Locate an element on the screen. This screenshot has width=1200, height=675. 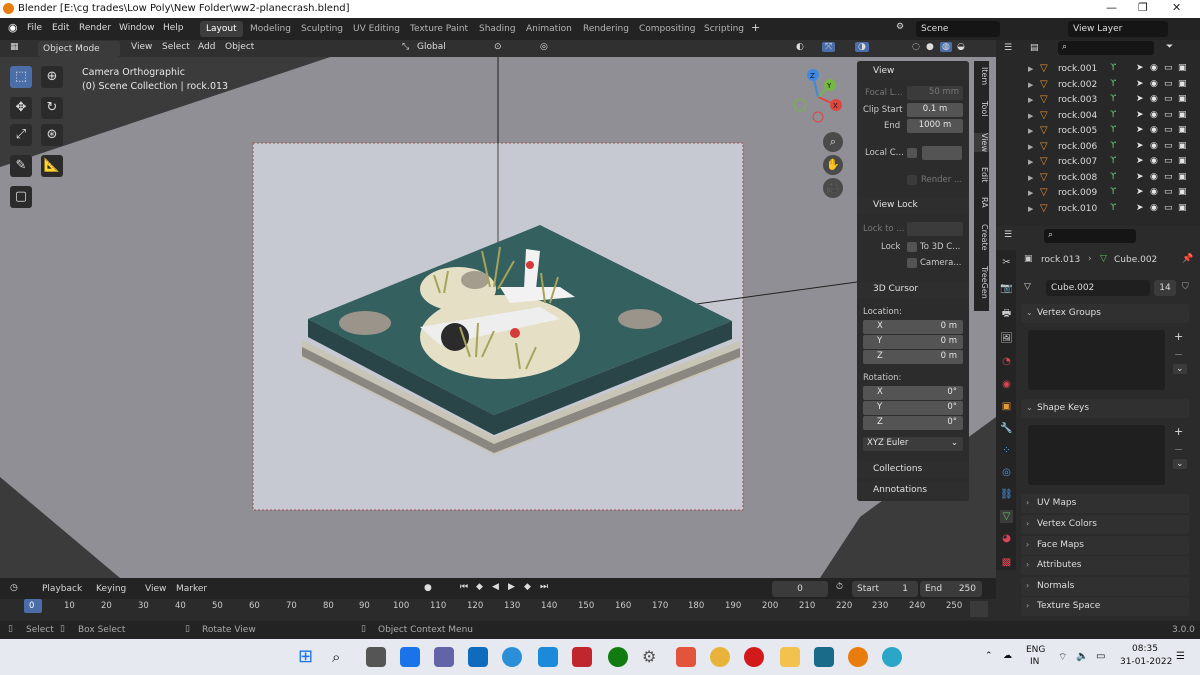
timeline-editor-icon: ◷ is located at coordinates (14, 588).